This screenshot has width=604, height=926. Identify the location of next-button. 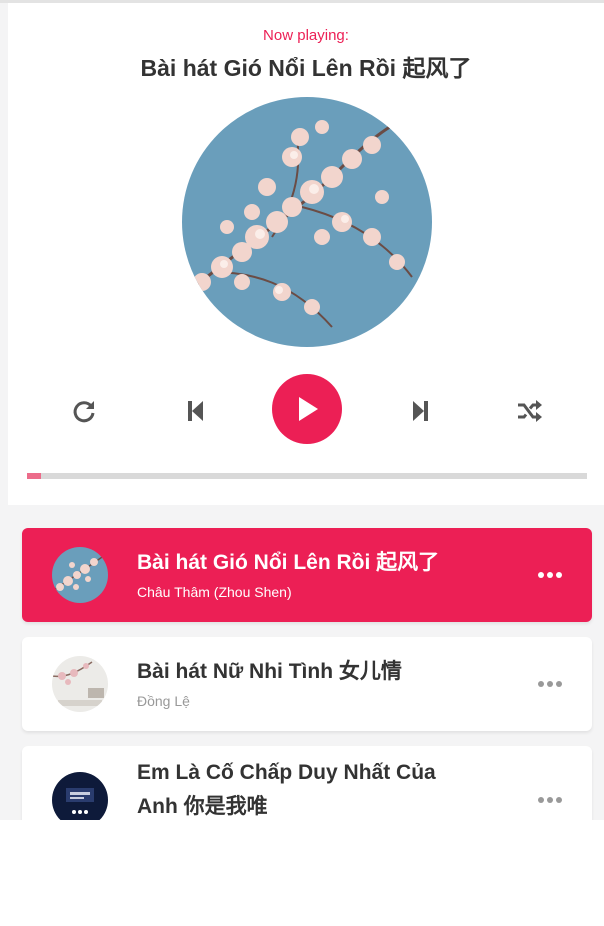
(420, 411).